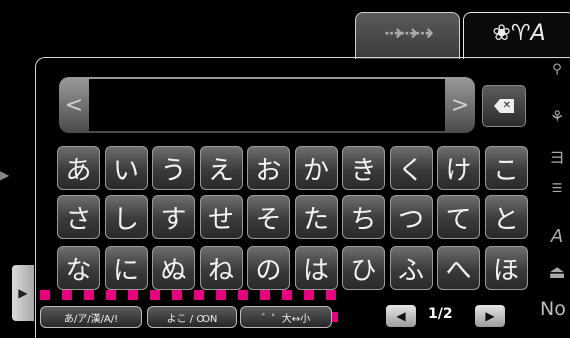  I want to click on chevron-right-icon: ▶, so click(23, 293).